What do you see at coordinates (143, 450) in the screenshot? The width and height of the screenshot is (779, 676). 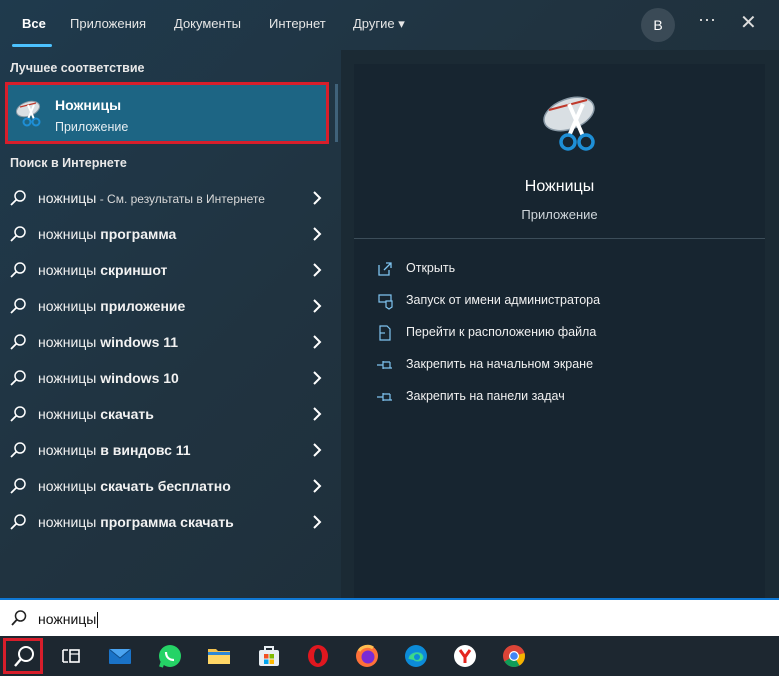 I see `suggestion-suffix: в виндовс 11` at bounding box center [143, 450].